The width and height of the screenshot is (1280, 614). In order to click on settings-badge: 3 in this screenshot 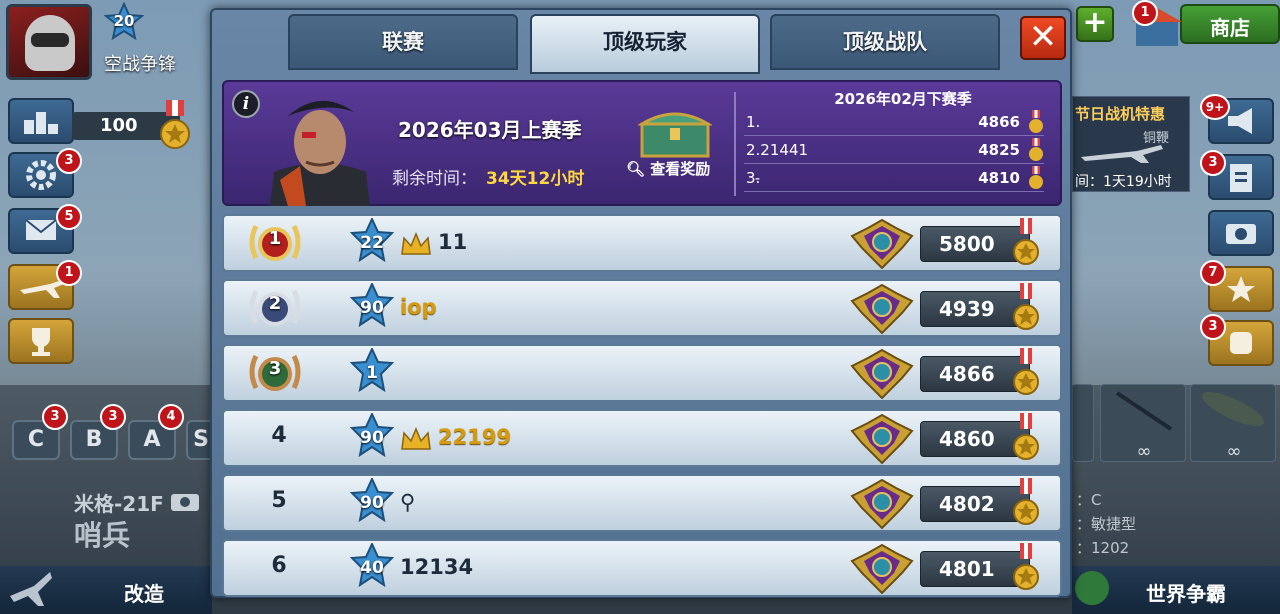, I will do `click(69, 161)`.